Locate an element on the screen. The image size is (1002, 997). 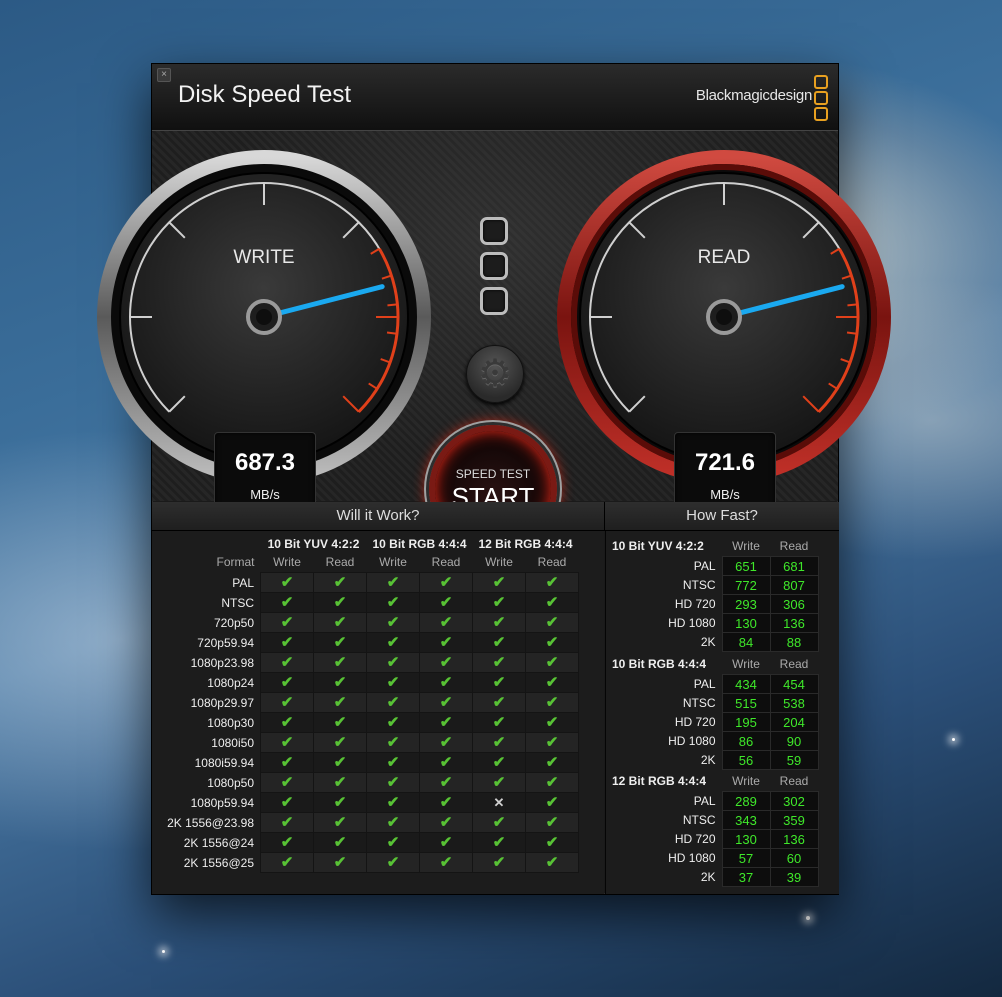
write-speed-cell: 289 is located at coordinates (746, 801).